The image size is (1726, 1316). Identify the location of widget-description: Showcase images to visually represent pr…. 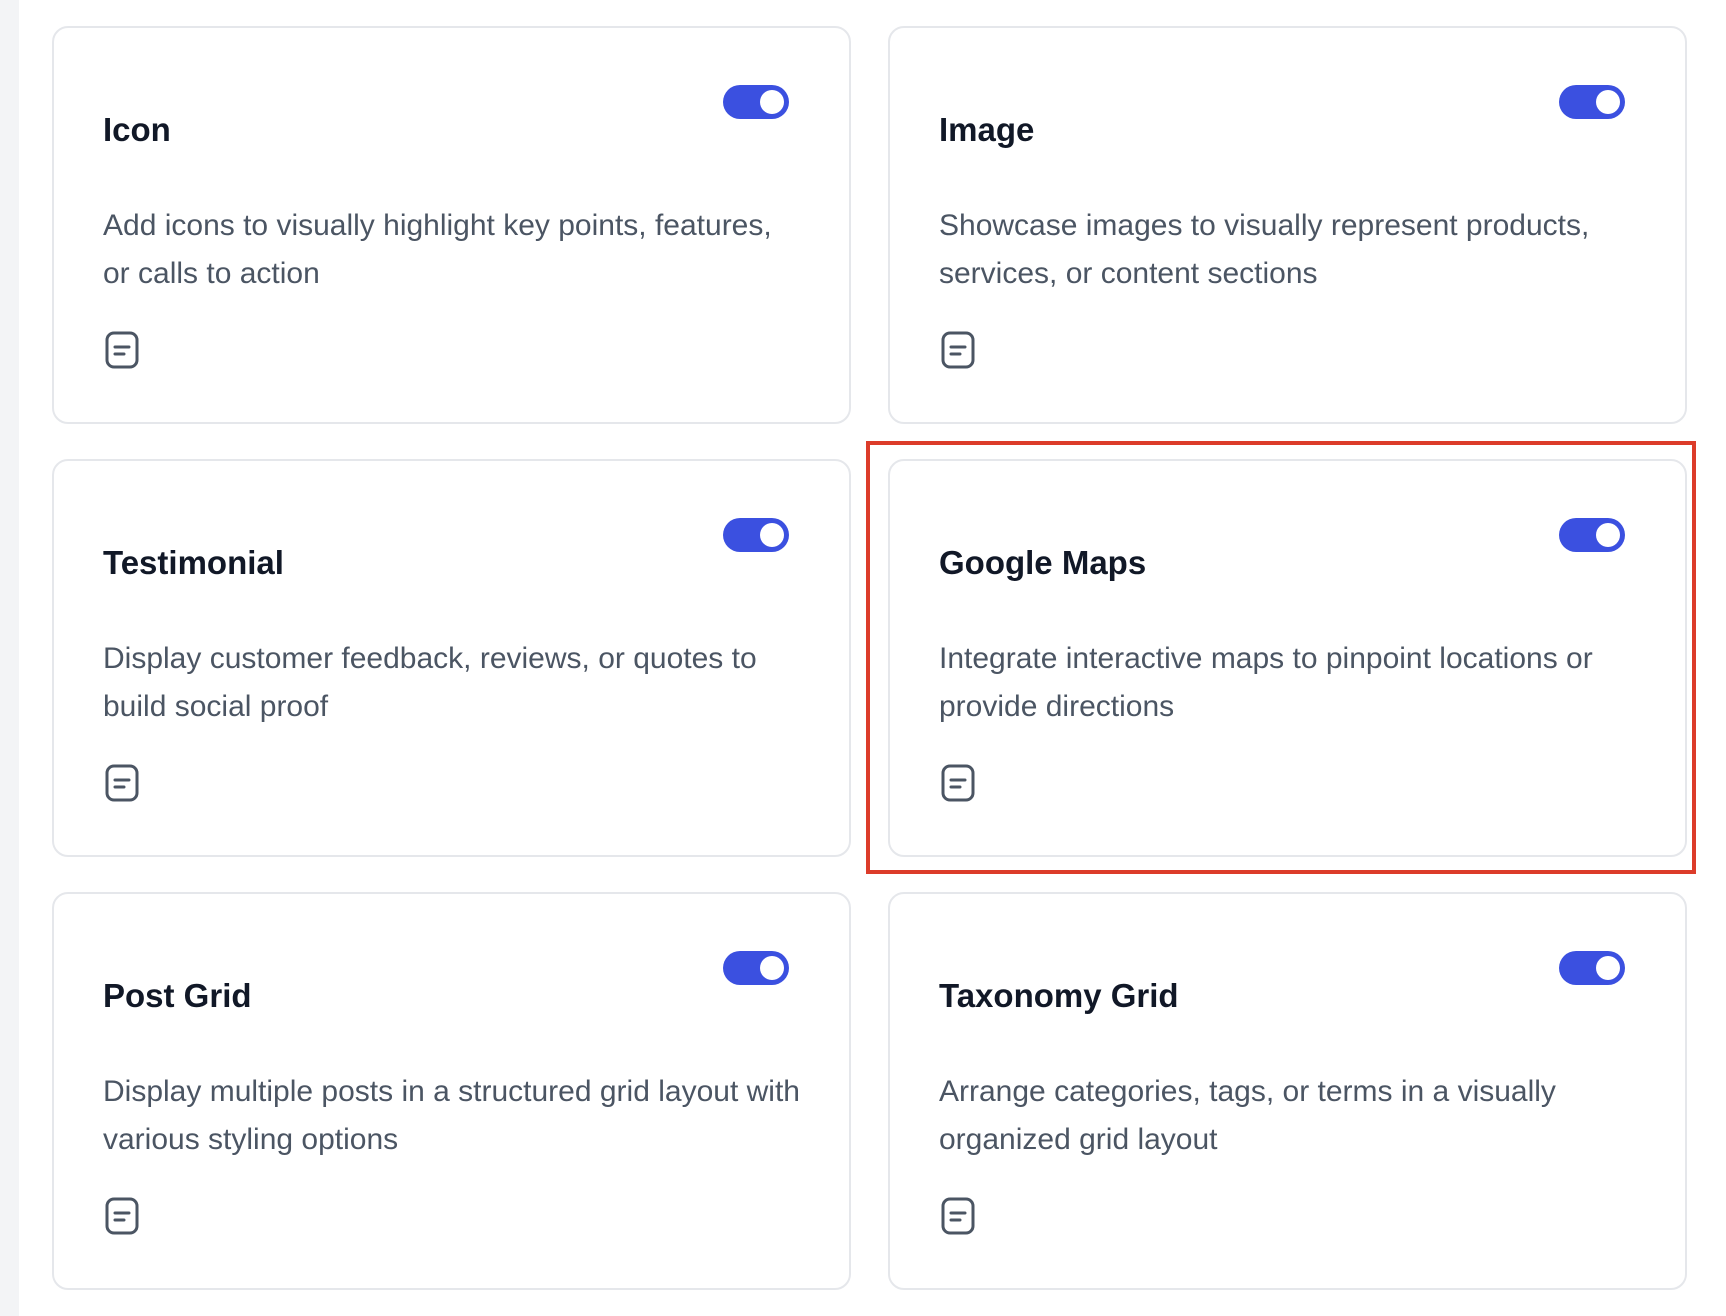
(1264, 249).